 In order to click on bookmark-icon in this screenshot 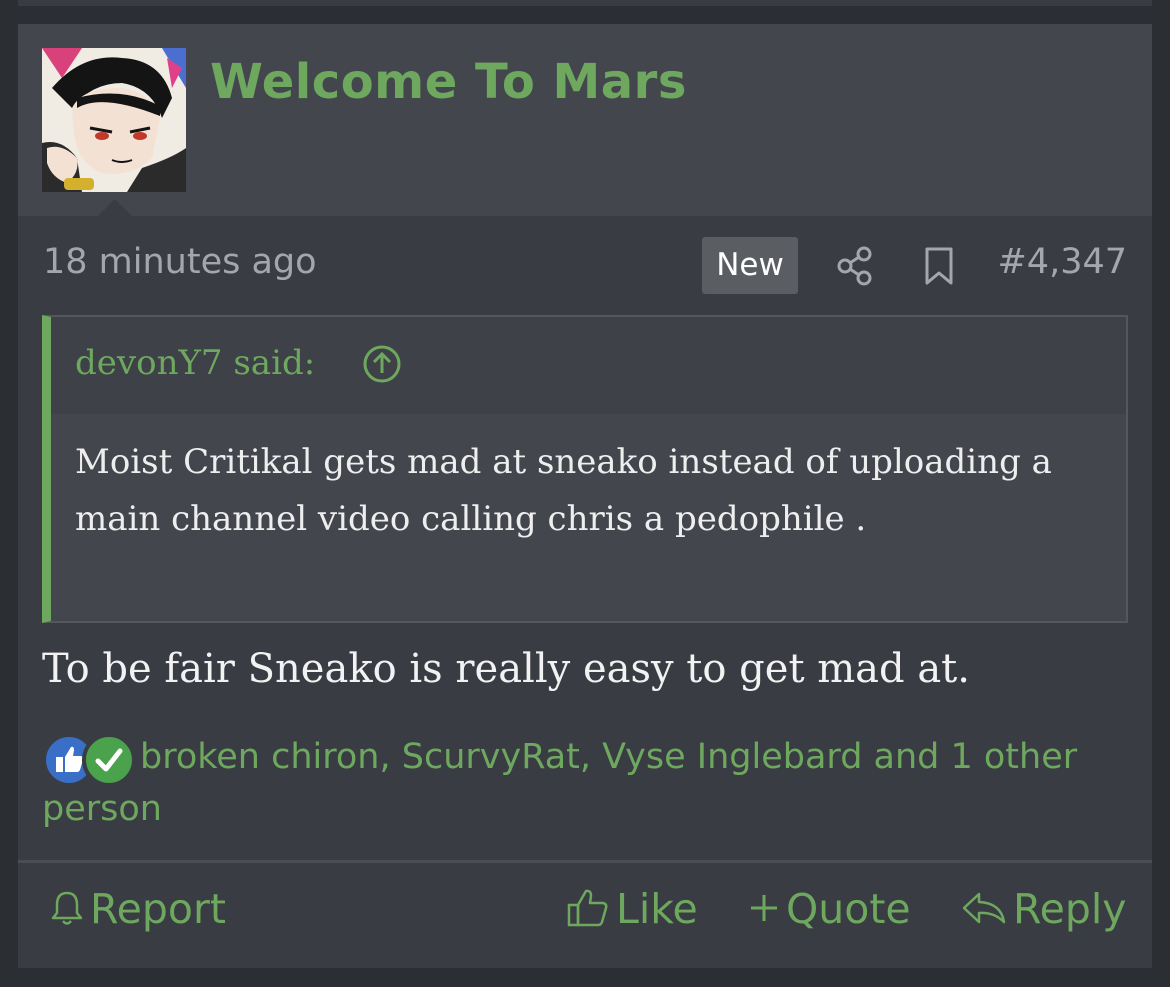, I will do `click(939, 268)`.